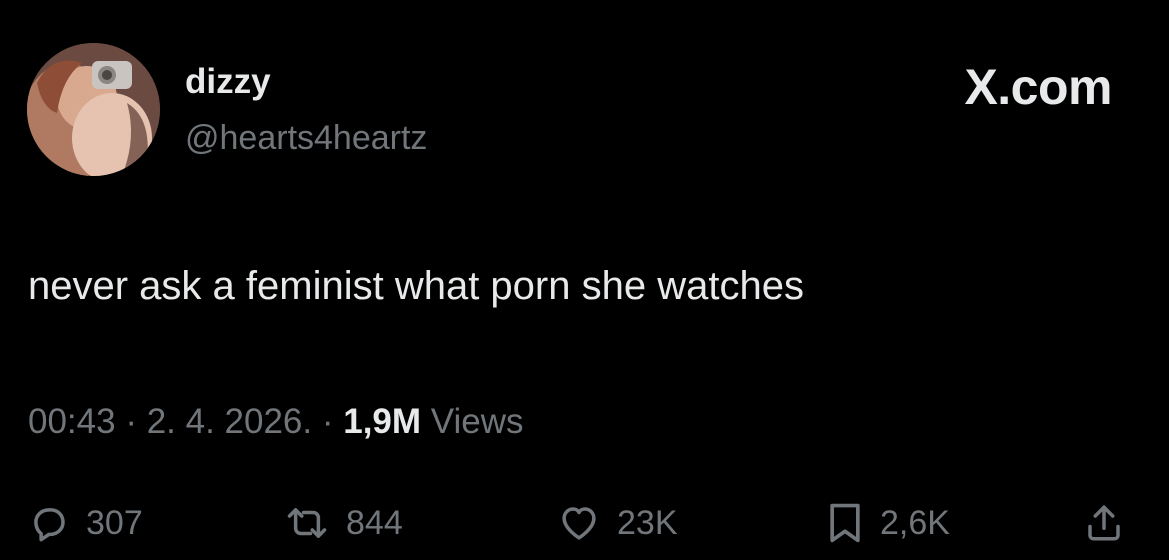 This screenshot has width=1169, height=560. What do you see at coordinates (306, 138) in the screenshot?
I see `user-handle: @hearts4heartz` at bounding box center [306, 138].